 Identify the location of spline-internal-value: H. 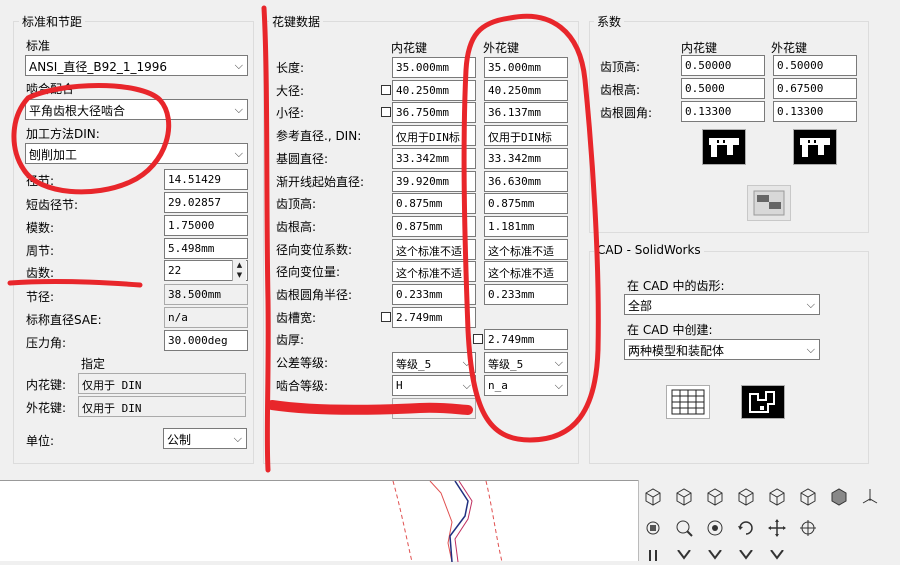
(399, 385).